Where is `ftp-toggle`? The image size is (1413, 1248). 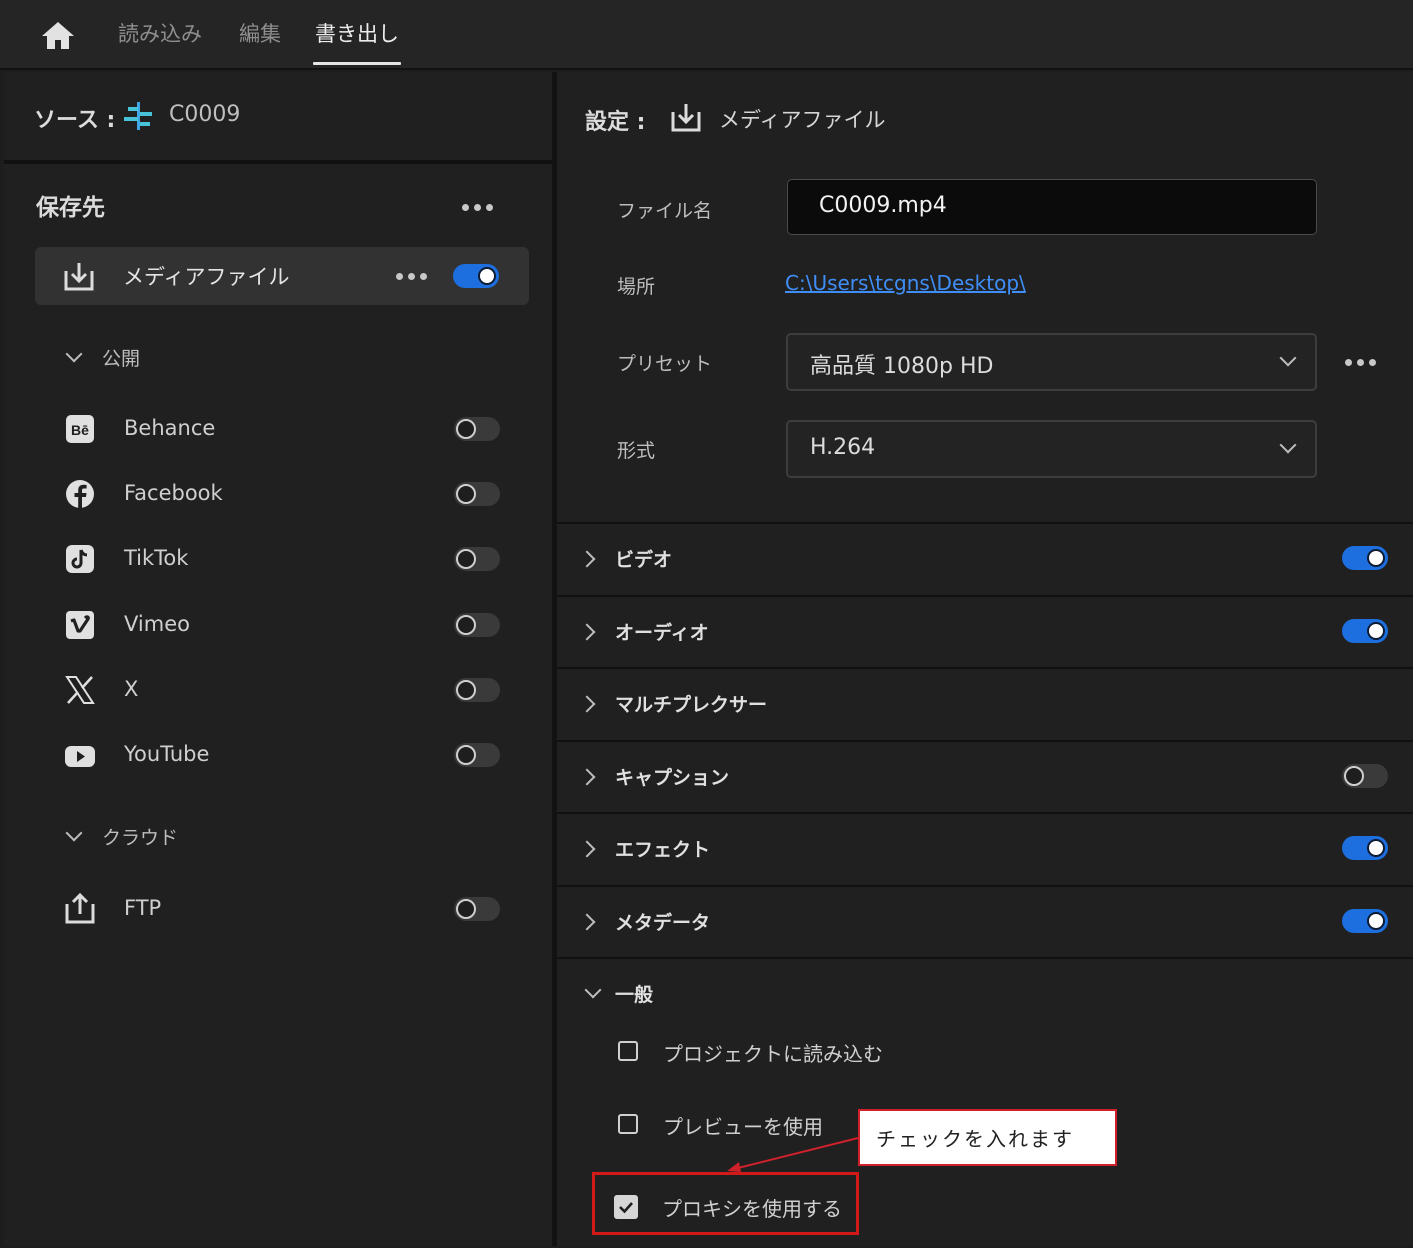 ftp-toggle is located at coordinates (477, 909).